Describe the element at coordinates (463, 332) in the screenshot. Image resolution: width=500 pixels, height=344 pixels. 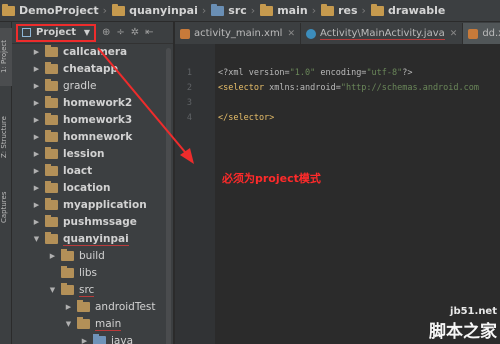
I see `watermark-logo: 脚本之家` at that location.